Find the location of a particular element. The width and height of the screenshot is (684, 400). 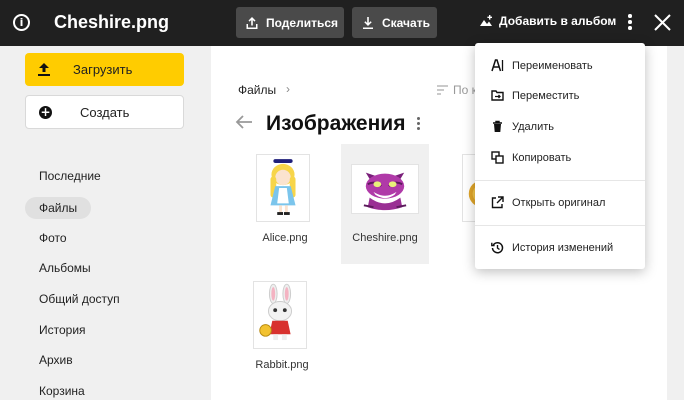

sidebar-item-shared: Общий доступ is located at coordinates (79, 299).